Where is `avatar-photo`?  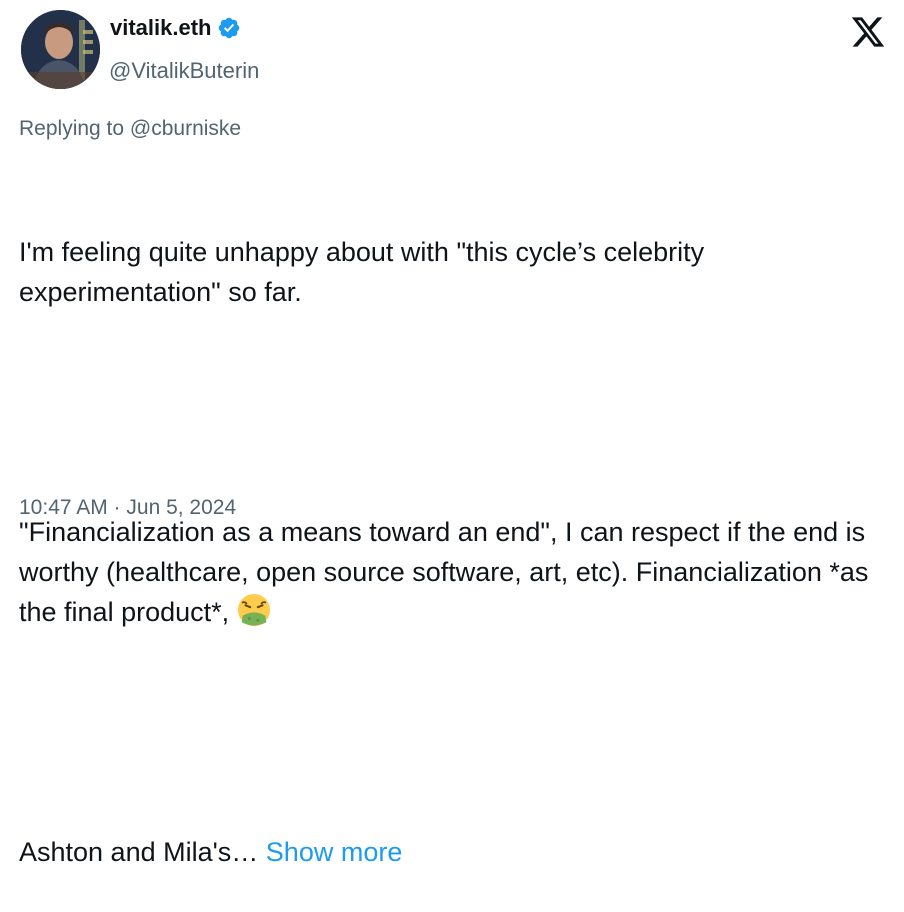 avatar-photo is located at coordinates (60, 49).